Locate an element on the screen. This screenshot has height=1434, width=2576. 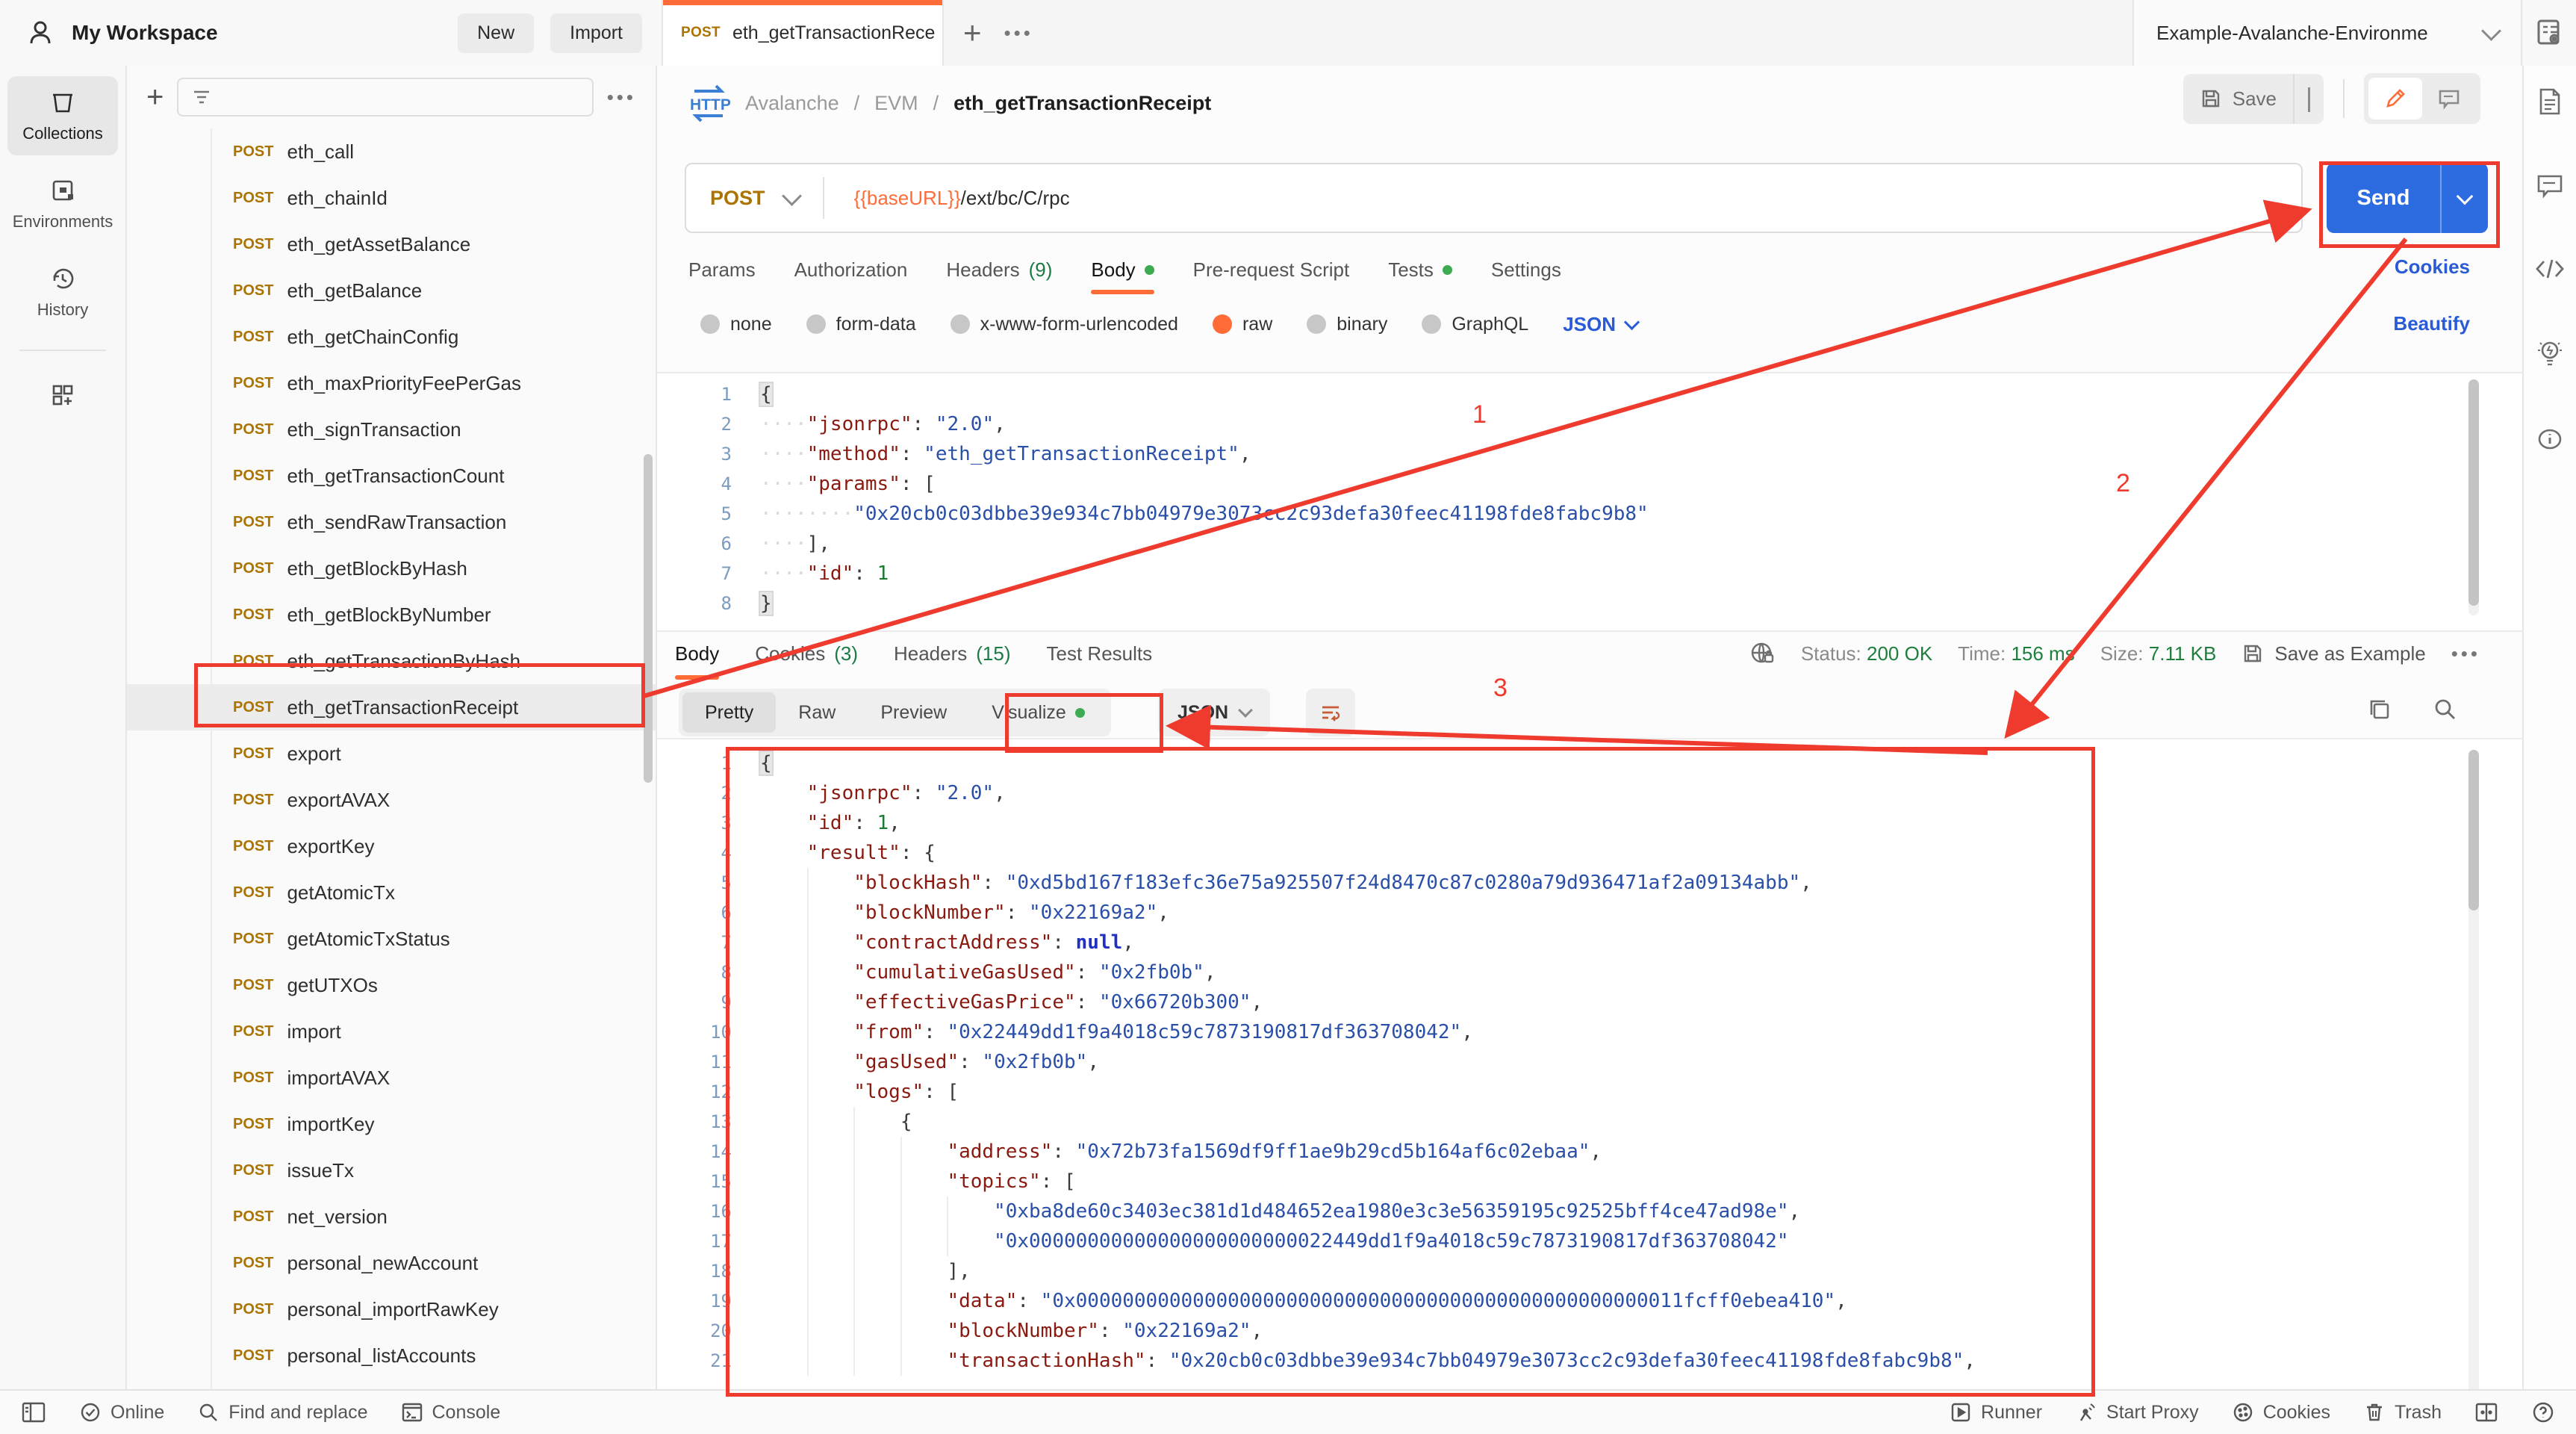
tab-test-results: Test Results is located at coordinates (1100, 653).